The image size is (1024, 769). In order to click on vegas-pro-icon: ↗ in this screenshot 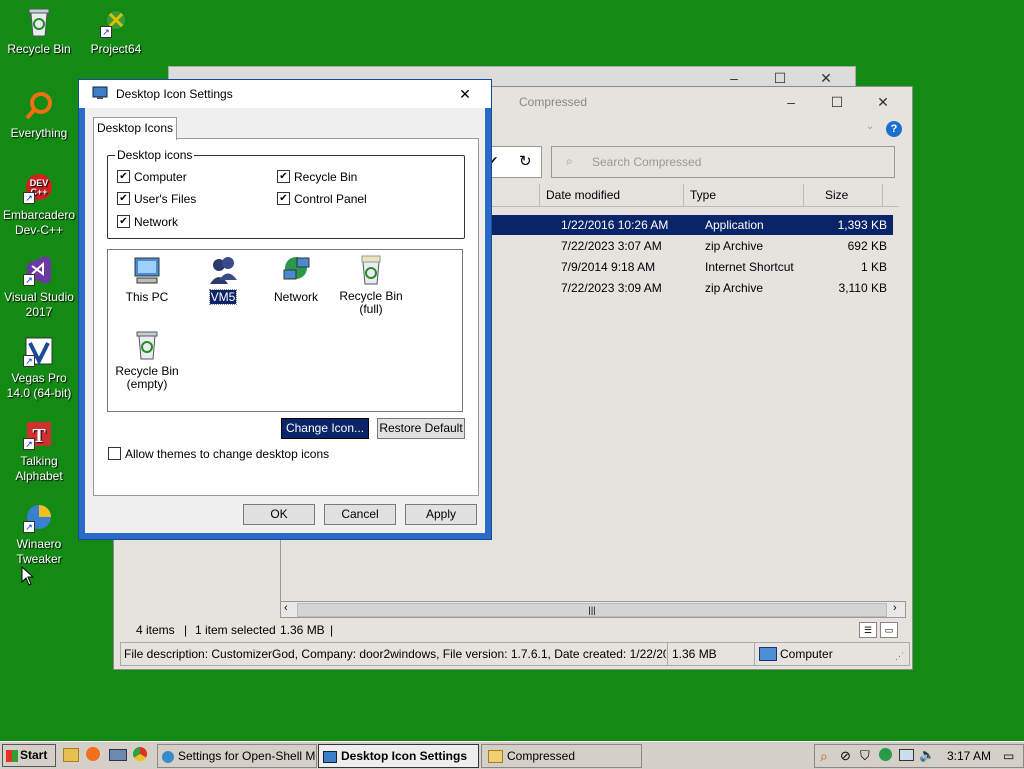, I will do `click(39, 351)`.